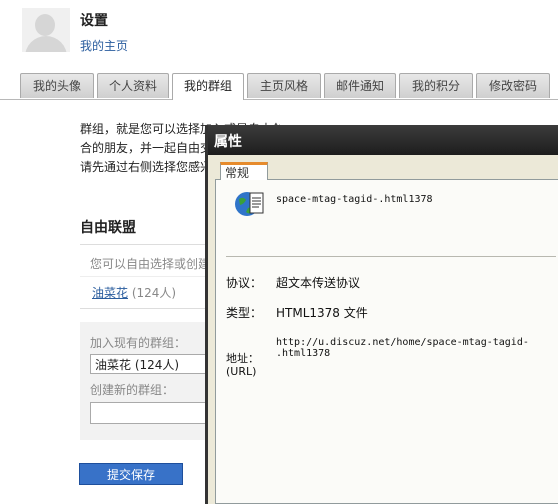  What do you see at coordinates (383, 140) in the screenshot?
I see `dialog-titlebar: 属性` at bounding box center [383, 140].